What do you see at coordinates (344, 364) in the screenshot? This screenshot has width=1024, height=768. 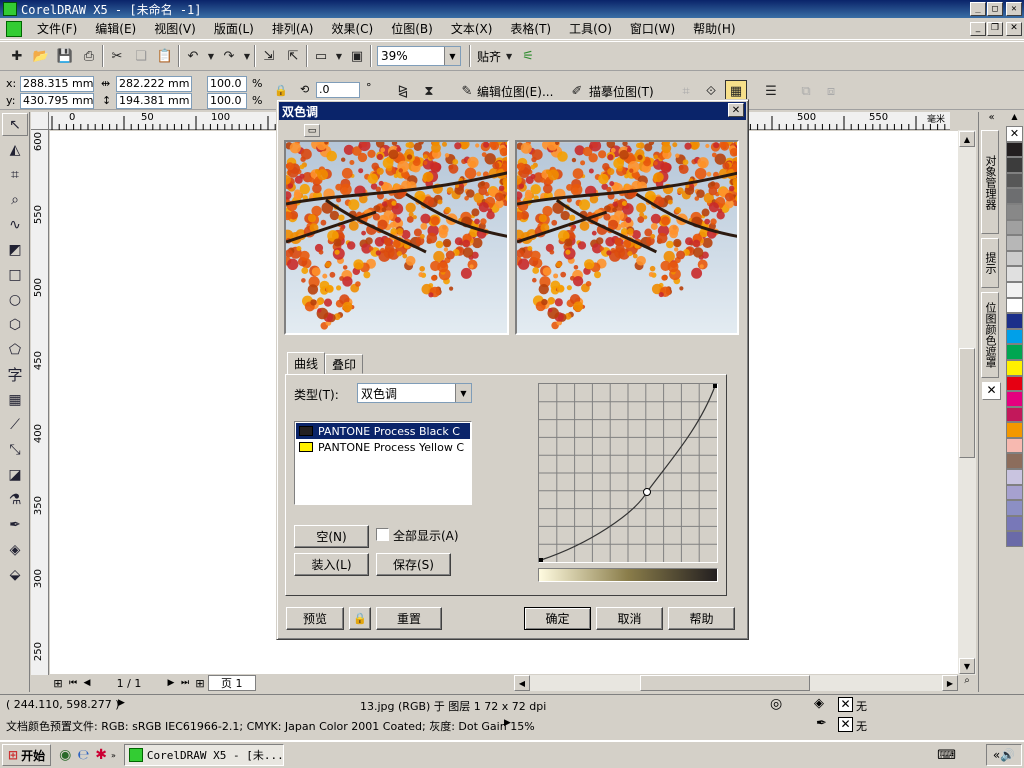 I see `tab-overprint: 叠印` at bounding box center [344, 364].